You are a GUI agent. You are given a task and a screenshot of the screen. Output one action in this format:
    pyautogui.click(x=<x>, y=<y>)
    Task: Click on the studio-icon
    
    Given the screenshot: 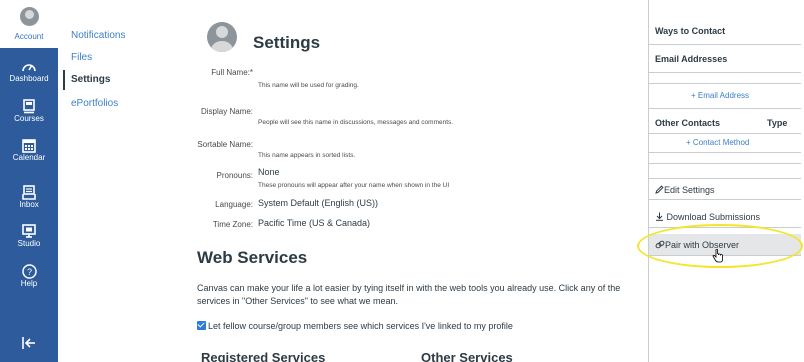 What is the action you would take?
    pyautogui.click(x=29, y=231)
    